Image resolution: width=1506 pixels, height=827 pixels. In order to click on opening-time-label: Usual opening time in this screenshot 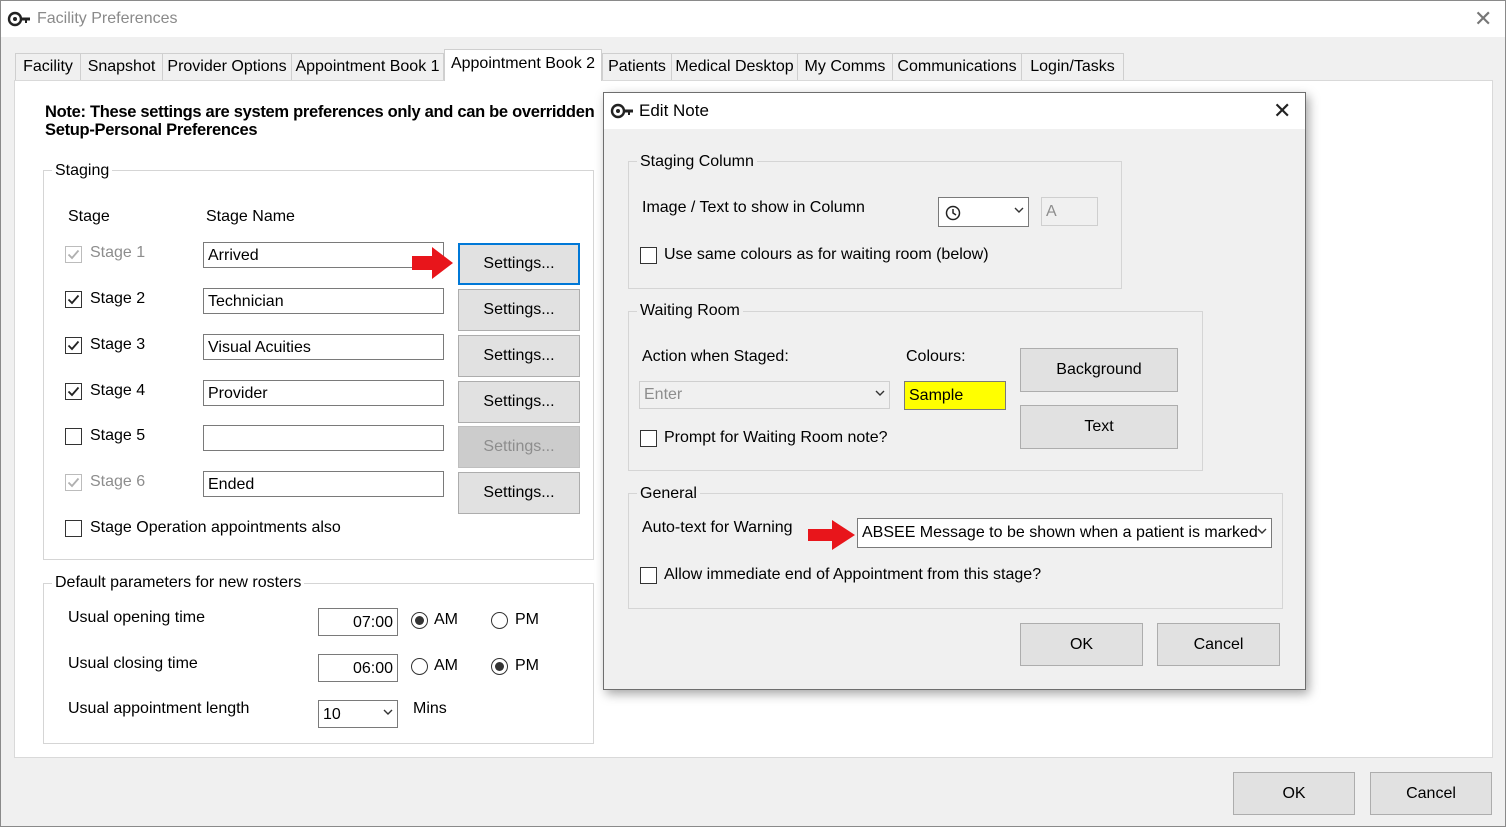, I will do `click(136, 617)`.